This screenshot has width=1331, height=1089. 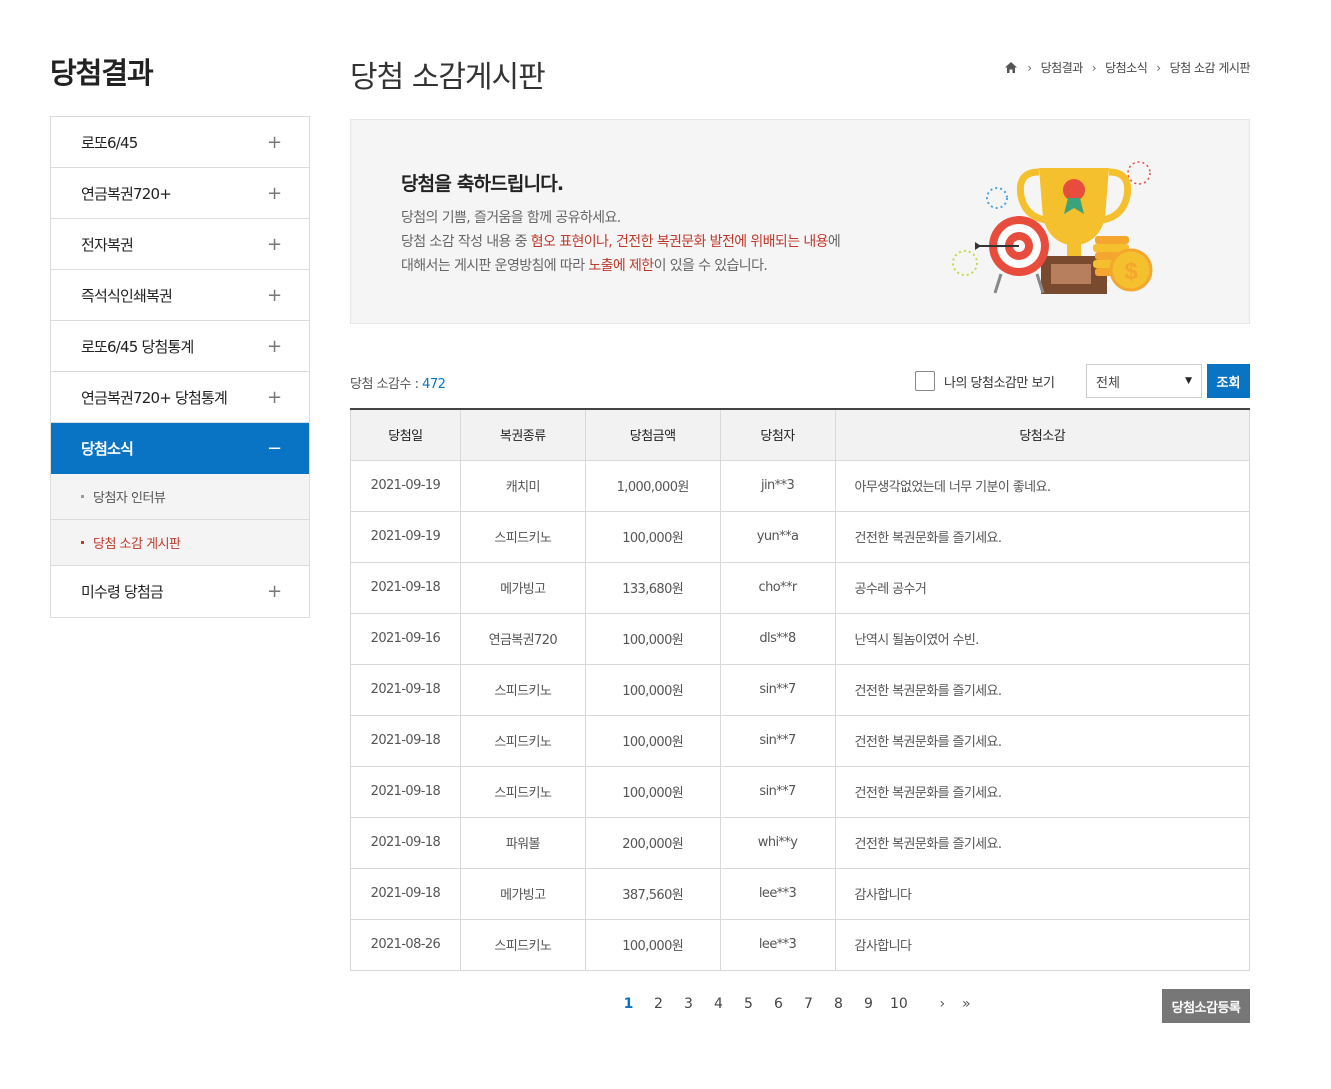 I want to click on trophy-illustration: $, so click(x=1052, y=227).